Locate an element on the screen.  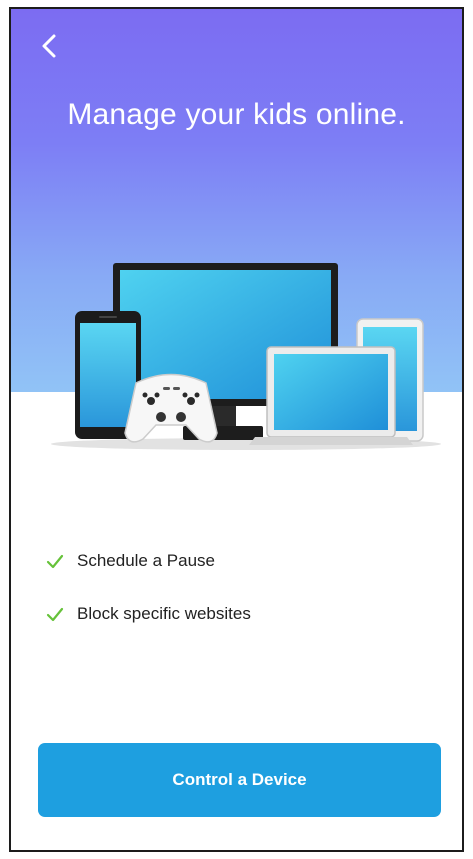
laptop is located at coordinates (331, 395).